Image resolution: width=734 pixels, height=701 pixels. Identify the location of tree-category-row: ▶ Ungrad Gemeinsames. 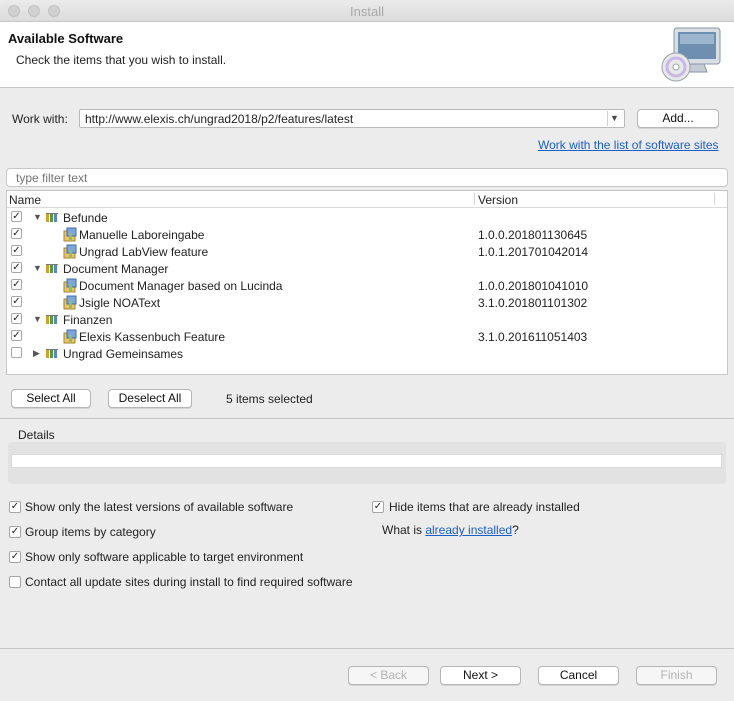
(367, 353).